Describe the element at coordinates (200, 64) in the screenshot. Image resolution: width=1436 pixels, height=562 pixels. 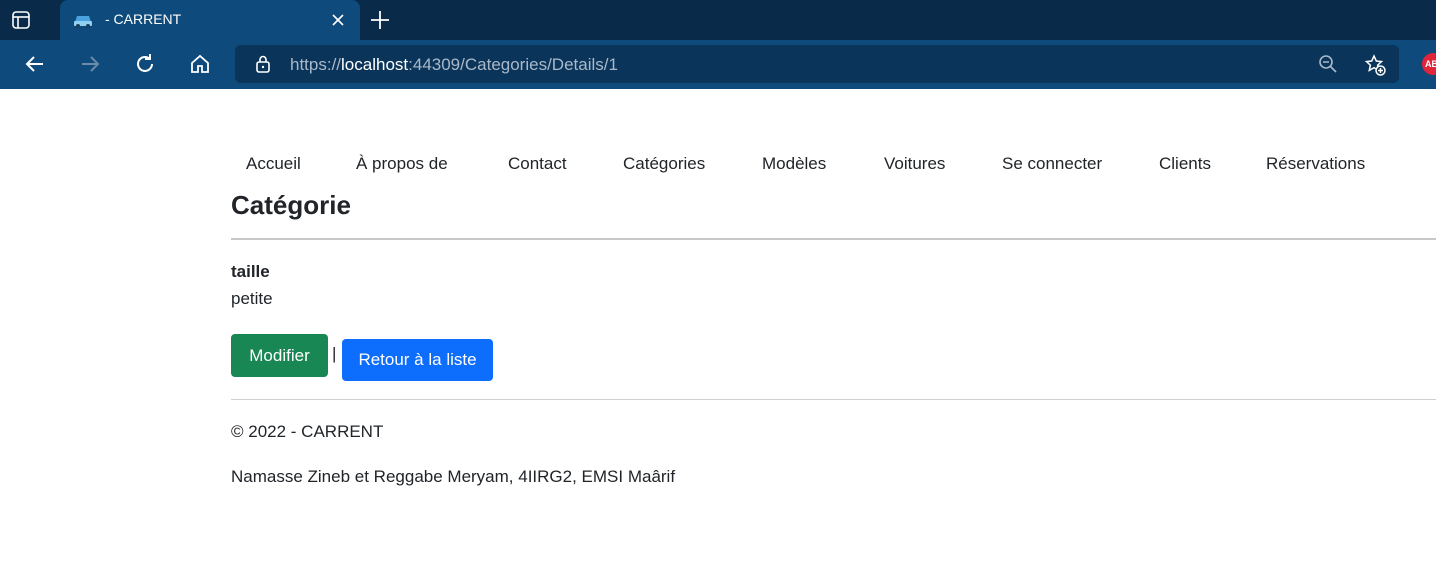
I see `home-icon` at that location.